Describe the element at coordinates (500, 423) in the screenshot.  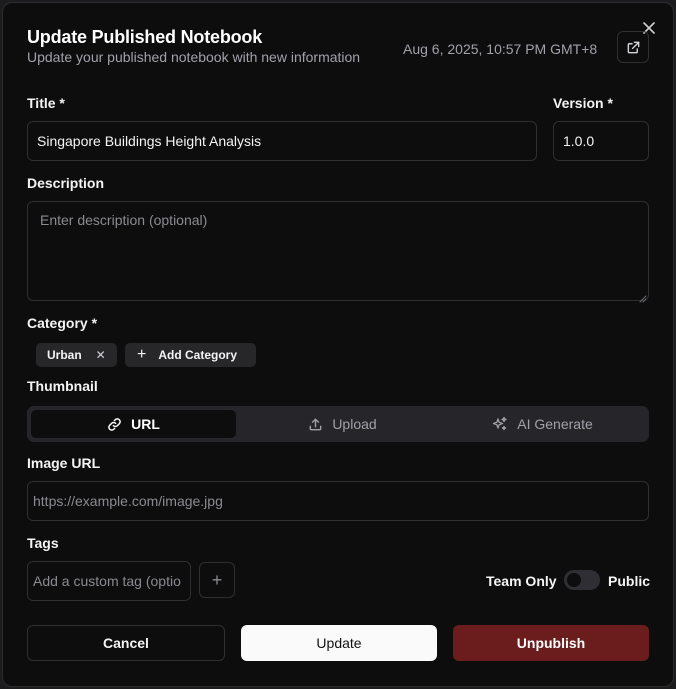
I see `sparkles-icon` at that location.